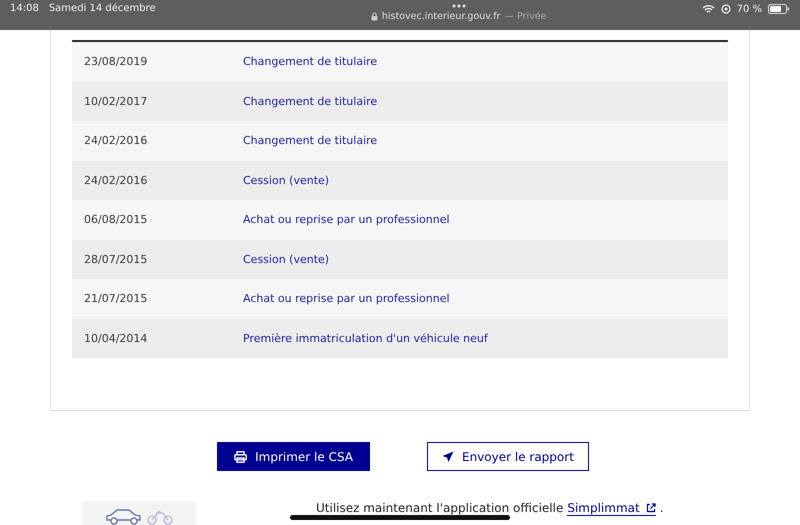 This screenshot has width=800, height=525. Describe the element at coordinates (725, 9) in the screenshot. I see `orientation-lock-icon` at that location.